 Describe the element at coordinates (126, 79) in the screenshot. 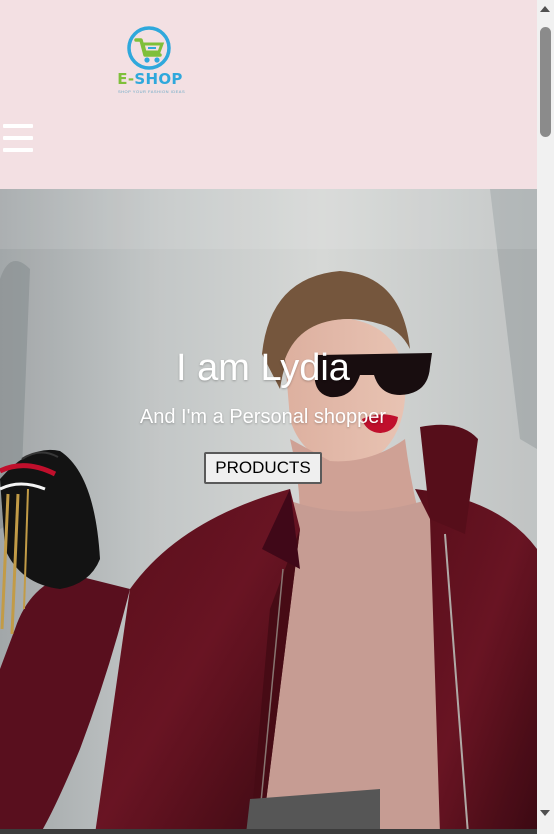

I see `logo-wordmark-prefix: E-` at that location.